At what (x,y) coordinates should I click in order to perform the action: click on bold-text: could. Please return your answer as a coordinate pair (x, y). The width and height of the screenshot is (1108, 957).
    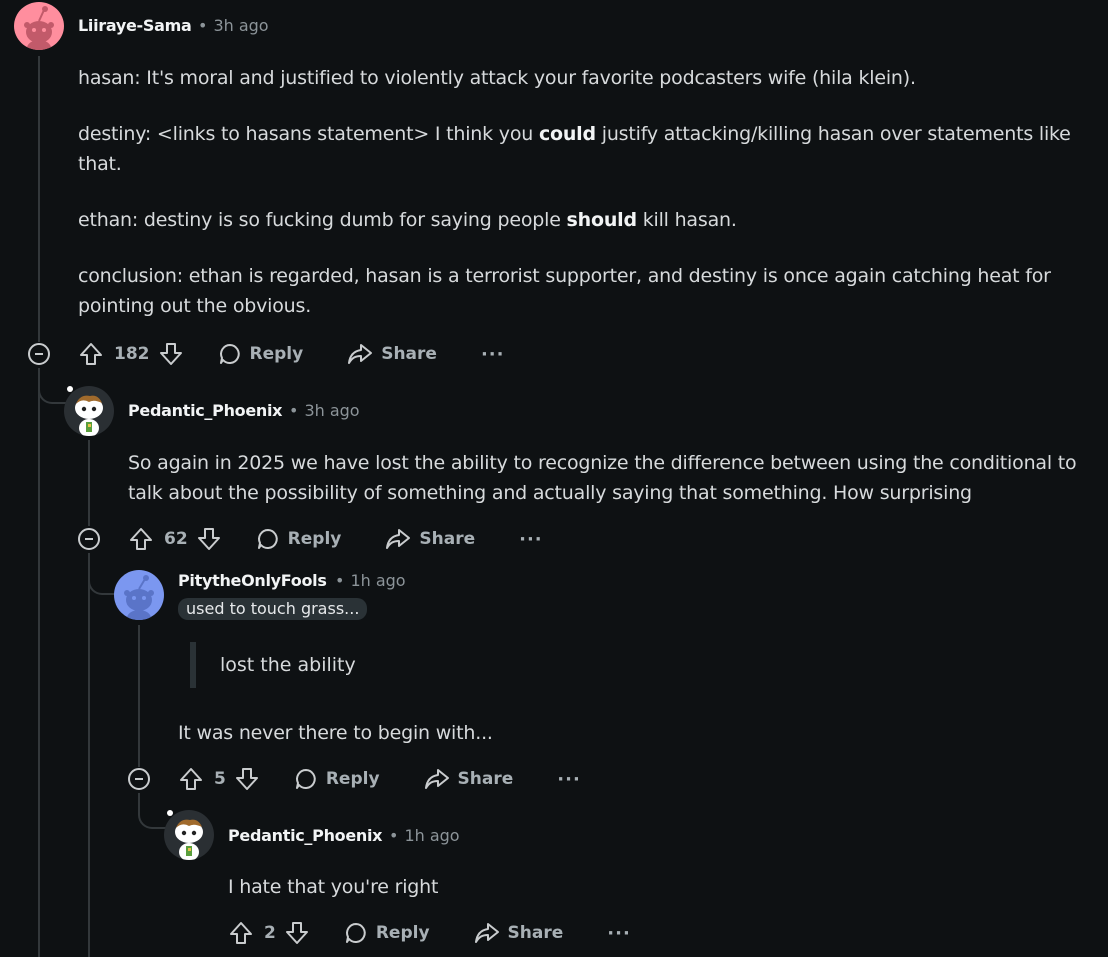
    Looking at the image, I should click on (567, 134).